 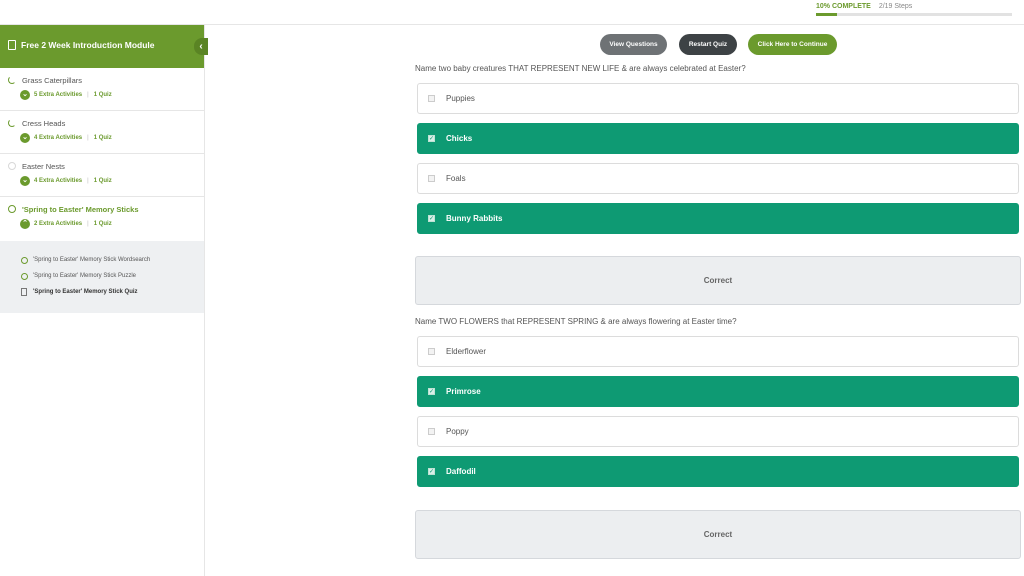 What do you see at coordinates (466, 351) in the screenshot?
I see `answer-label: Elderflower` at bounding box center [466, 351].